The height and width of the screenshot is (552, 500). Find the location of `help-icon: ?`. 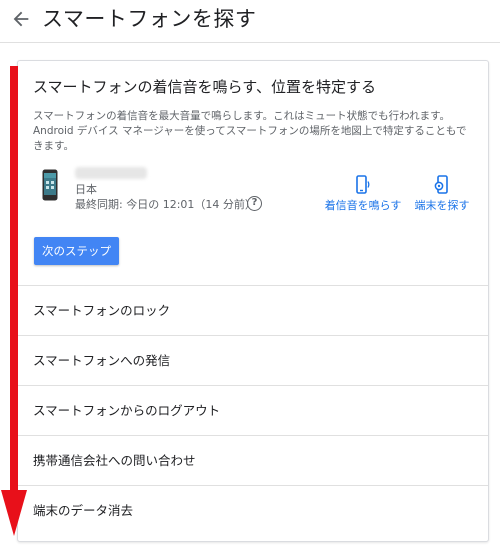

help-icon: ? is located at coordinates (254, 203).